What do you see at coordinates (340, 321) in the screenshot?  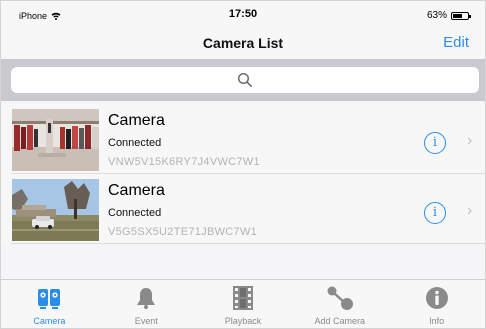 I see `tab-label: Add Camera` at bounding box center [340, 321].